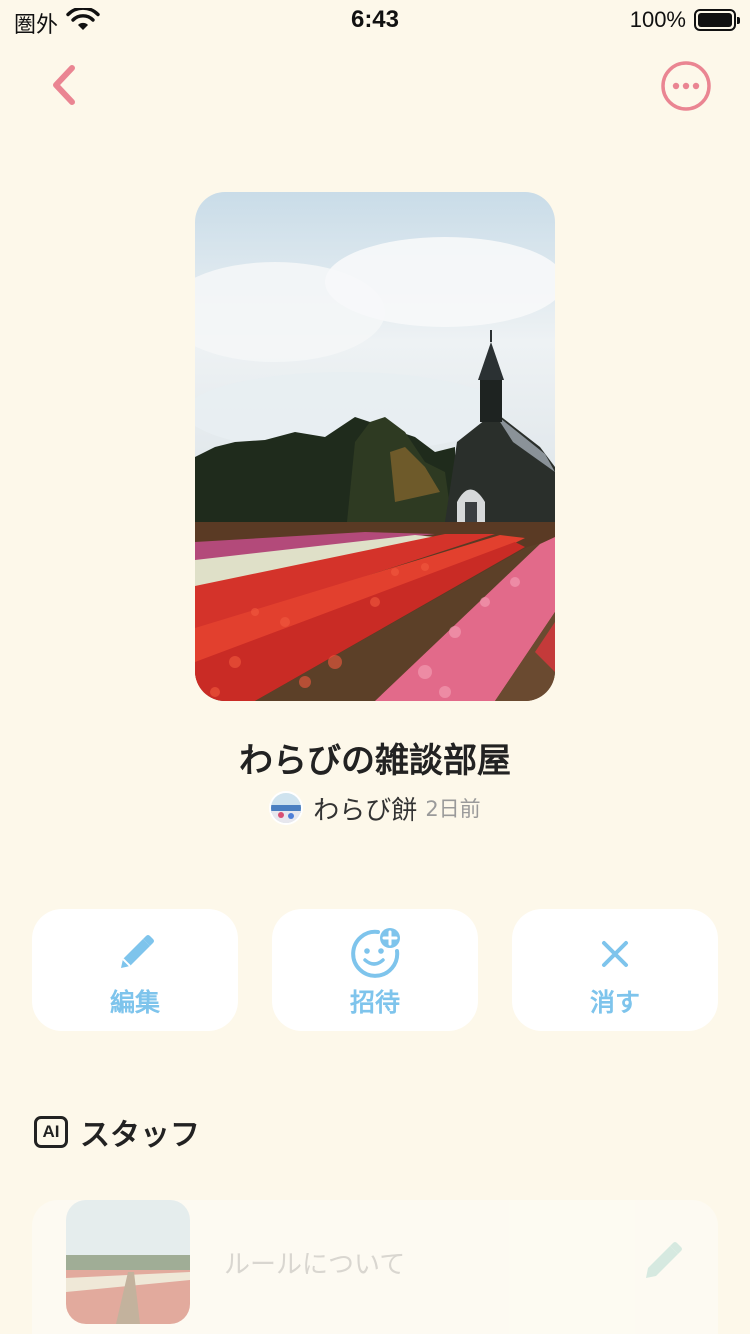 This screenshot has width=750, height=1334. I want to click on battery-icon, so click(717, 20).